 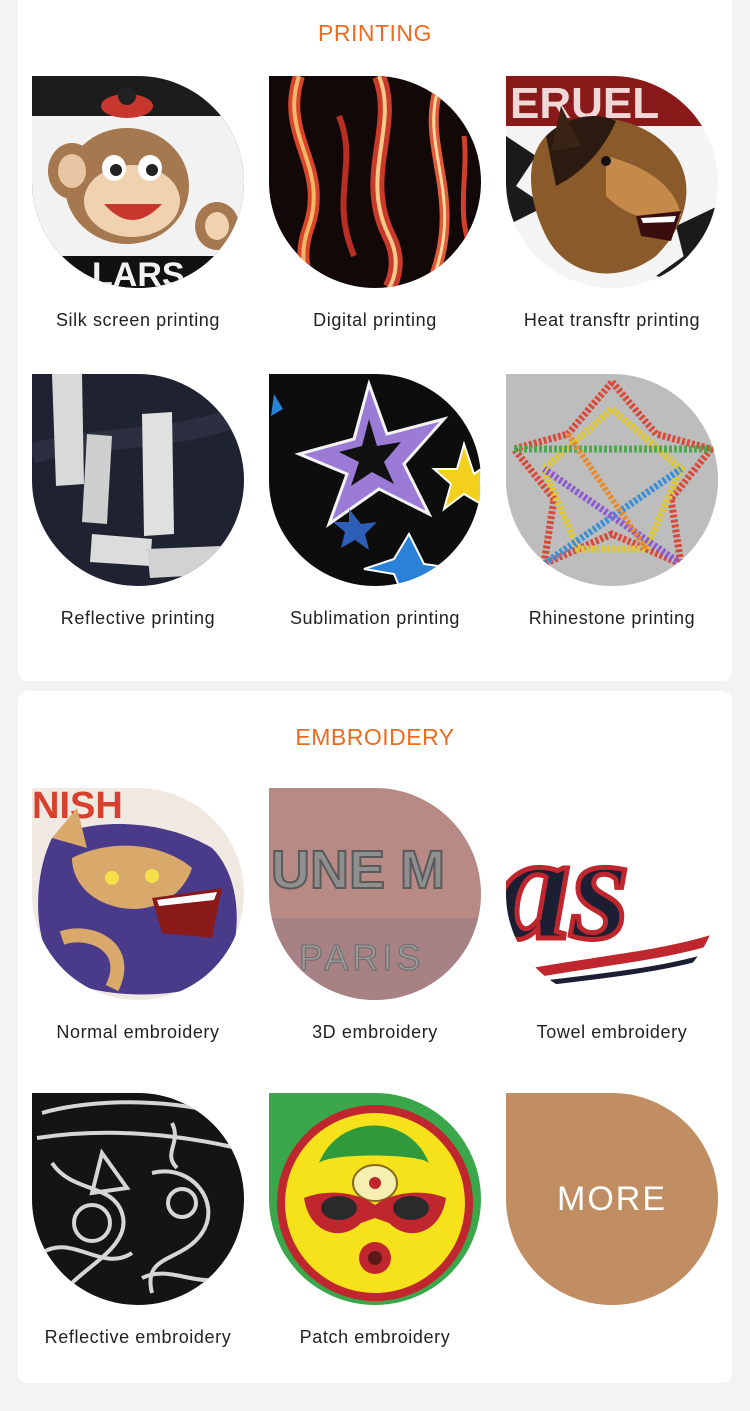 I want to click on label-patch-embroidery: Patch embroidery, so click(x=375, y=1337).